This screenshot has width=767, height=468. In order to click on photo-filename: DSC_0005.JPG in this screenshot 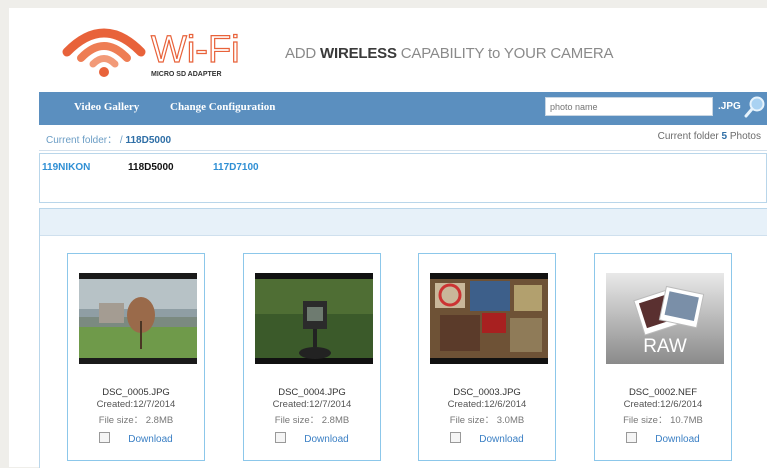, I will do `click(136, 392)`.